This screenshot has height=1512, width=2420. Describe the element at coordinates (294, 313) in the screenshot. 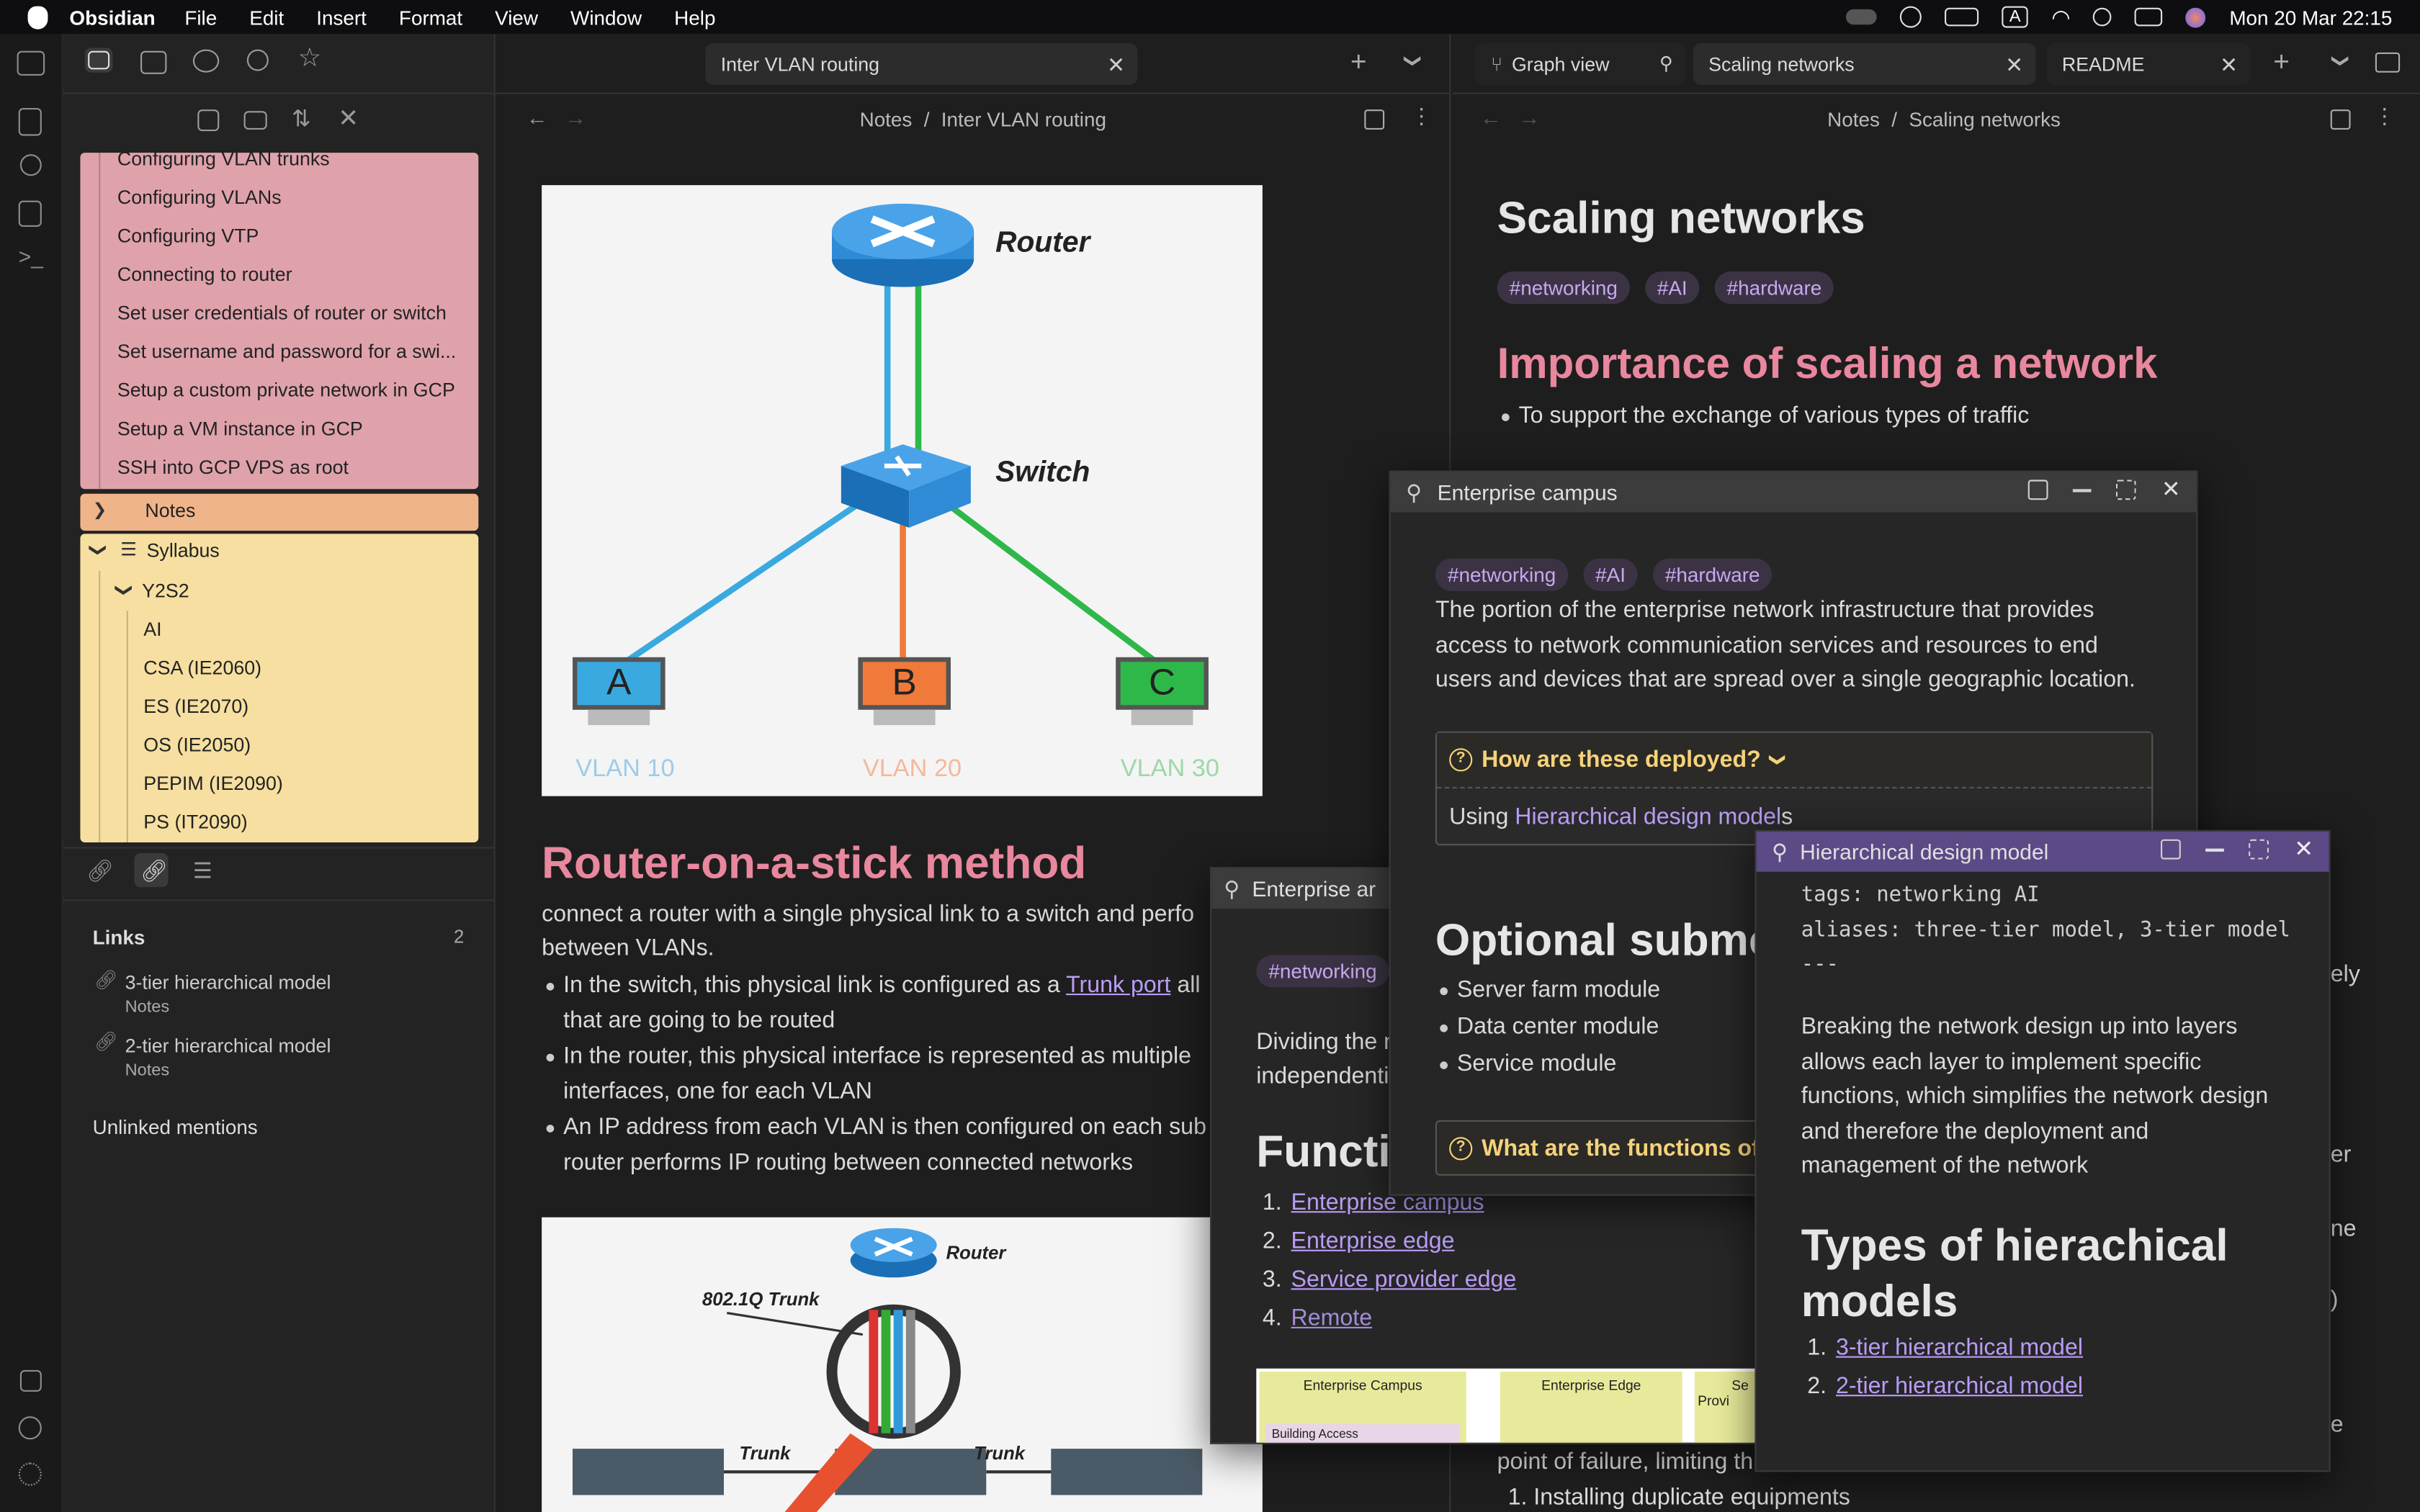

I see `file-item: Set user credentials of router or switch` at that location.